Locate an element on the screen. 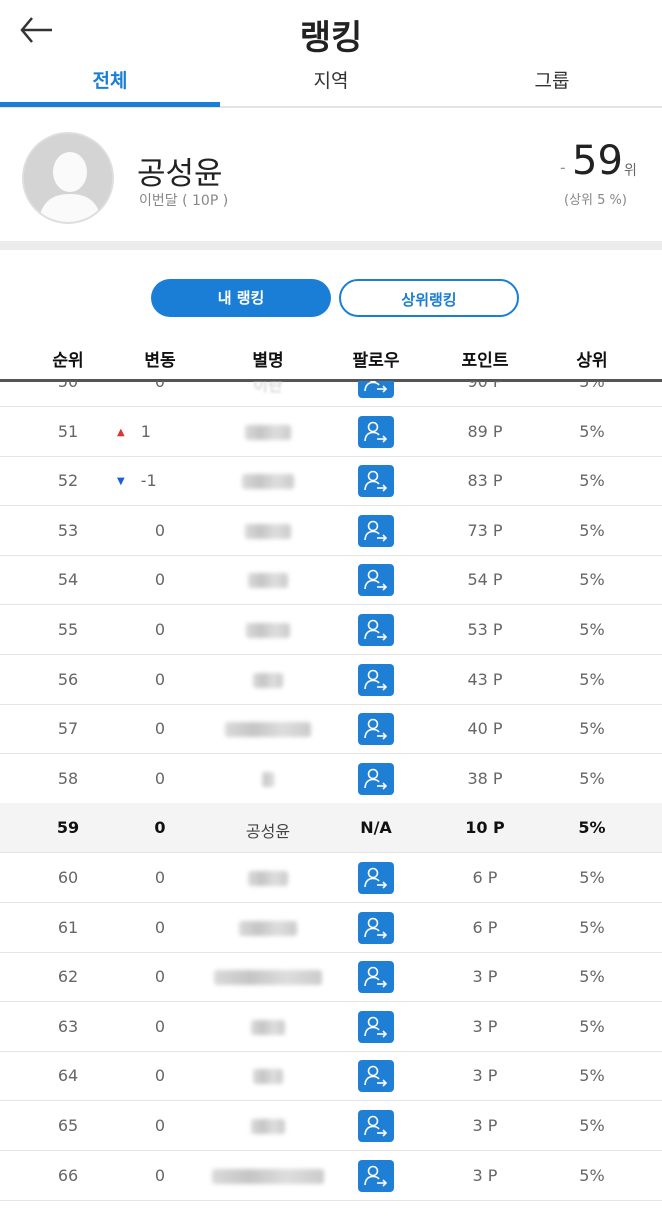  row-points: 83 P is located at coordinates (485, 481).